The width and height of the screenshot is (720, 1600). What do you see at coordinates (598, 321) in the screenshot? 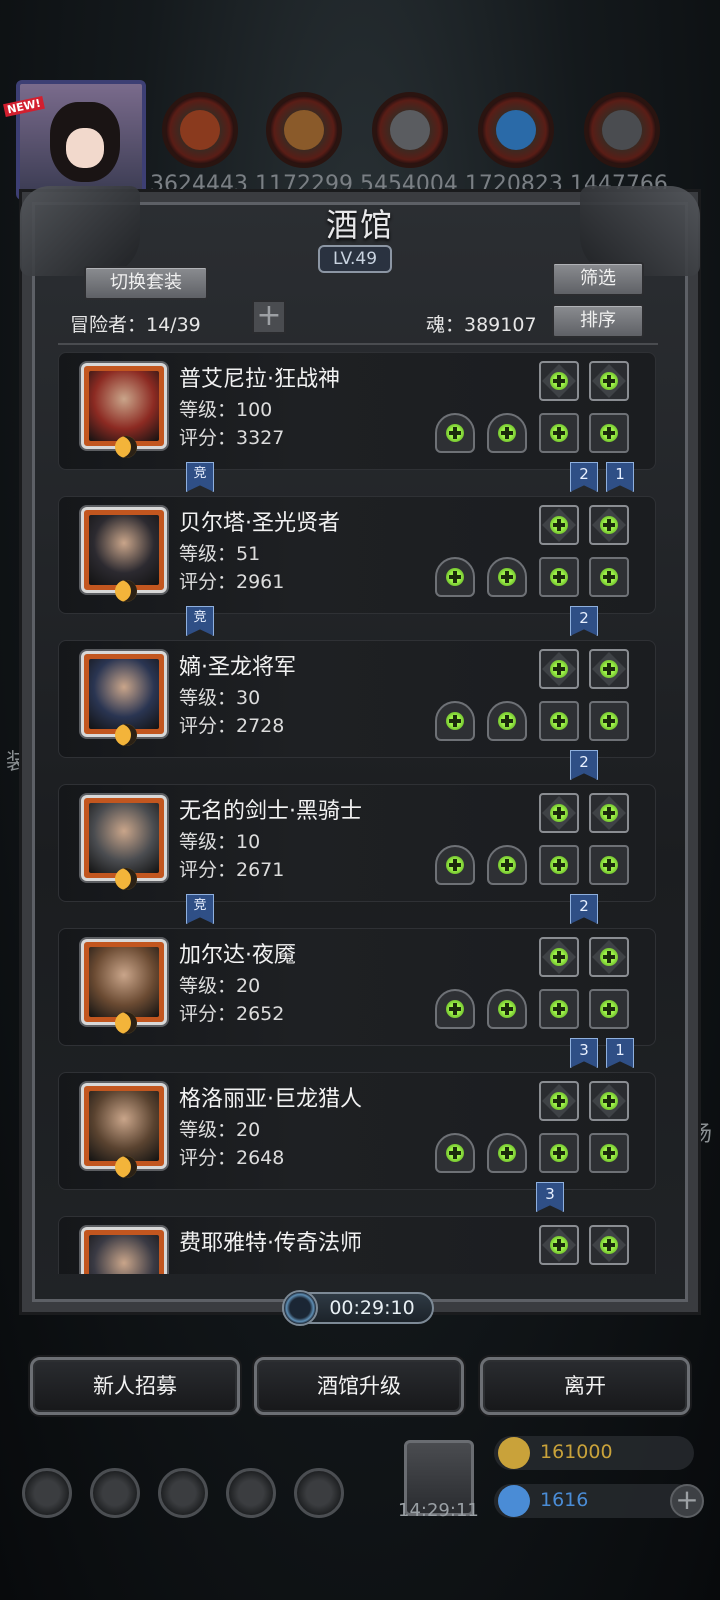
I see `sort-button: 排序` at bounding box center [598, 321].